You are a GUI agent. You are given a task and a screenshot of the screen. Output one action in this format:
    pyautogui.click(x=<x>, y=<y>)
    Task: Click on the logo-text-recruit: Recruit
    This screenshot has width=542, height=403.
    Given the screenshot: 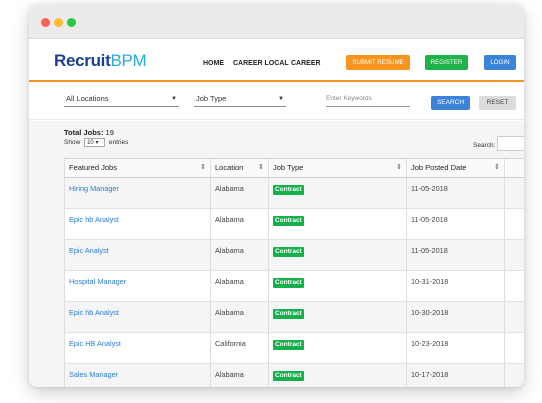 What is the action you would take?
    pyautogui.click(x=82, y=60)
    